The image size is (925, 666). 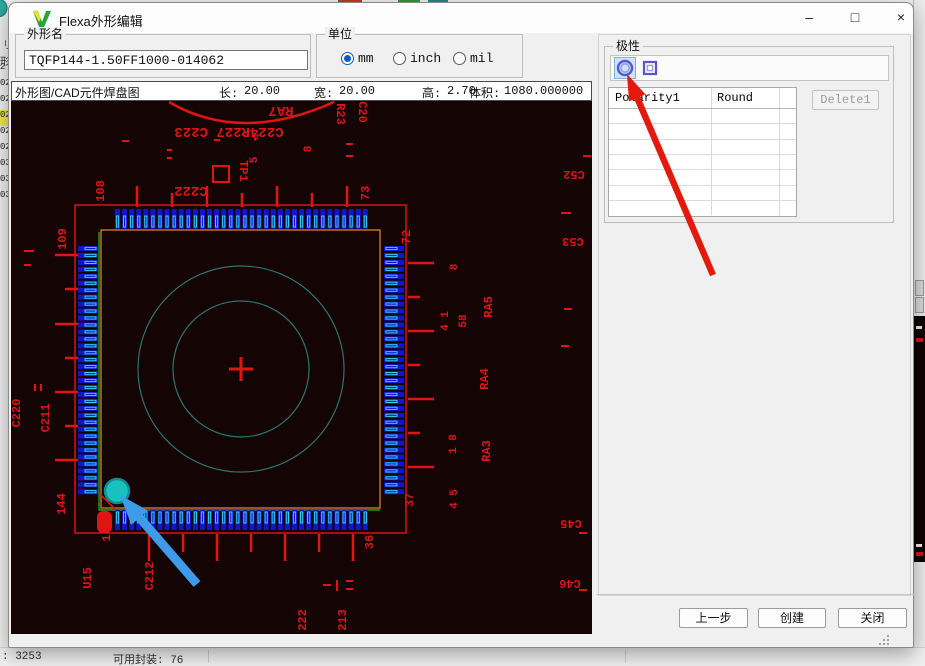 What do you see at coordinates (574, 174) in the screenshot?
I see `silk-label: C52` at bounding box center [574, 174].